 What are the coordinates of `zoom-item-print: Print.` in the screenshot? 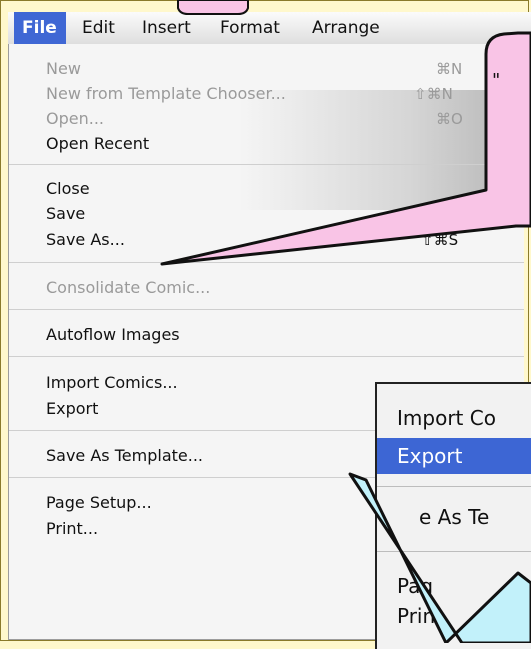 It's located at (423, 616).